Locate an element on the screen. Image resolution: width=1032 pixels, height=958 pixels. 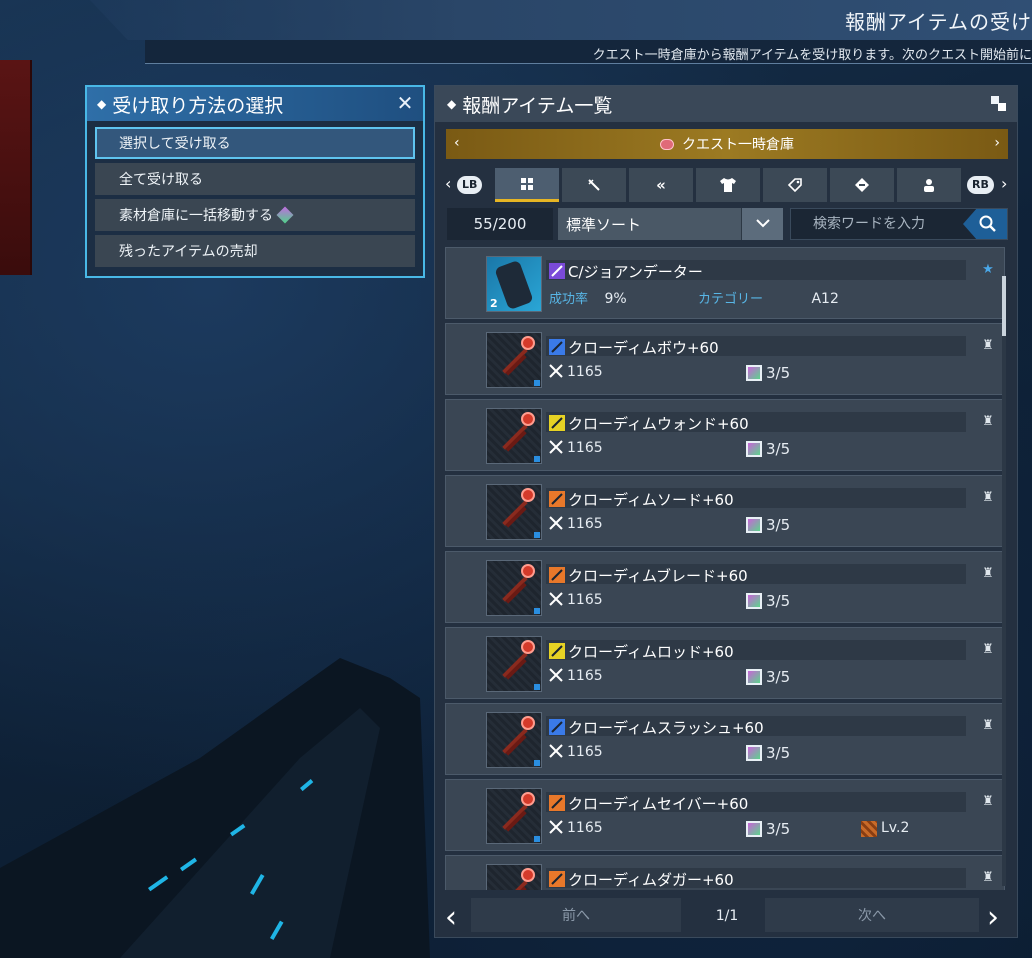
option-receive-all: 全て受け取る is located at coordinates (255, 179).